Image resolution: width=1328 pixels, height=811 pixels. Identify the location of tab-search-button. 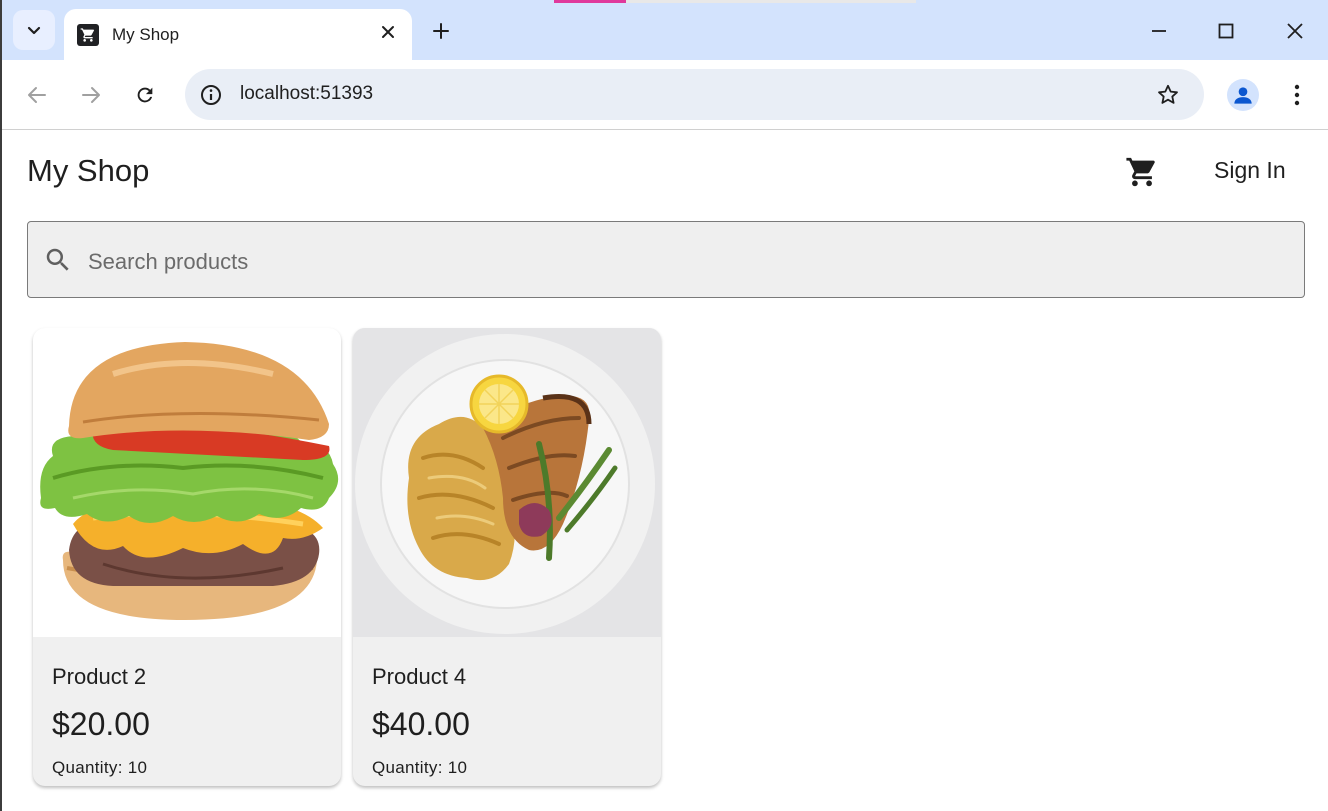
(34, 30).